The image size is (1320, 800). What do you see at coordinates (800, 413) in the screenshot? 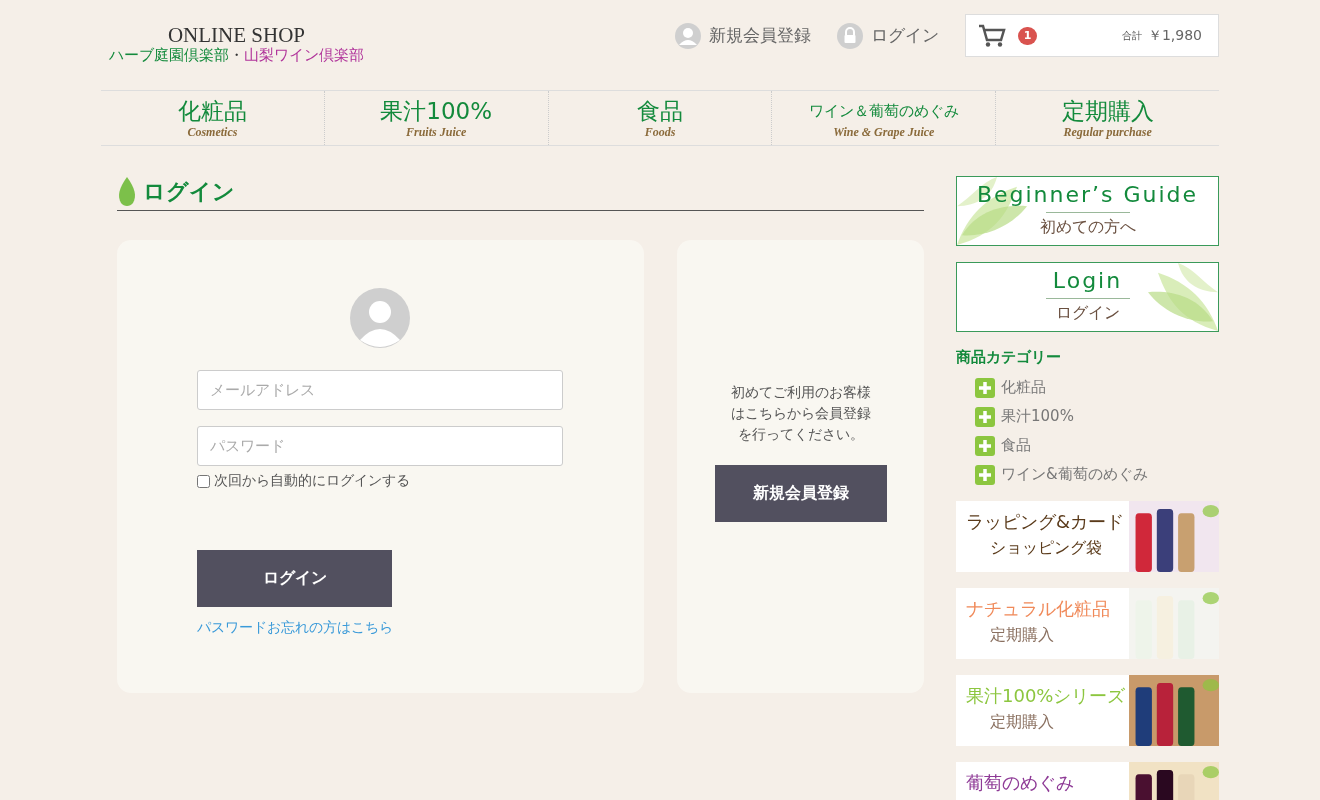
I see `register-message: はこちらから会員登録` at bounding box center [800, 413].